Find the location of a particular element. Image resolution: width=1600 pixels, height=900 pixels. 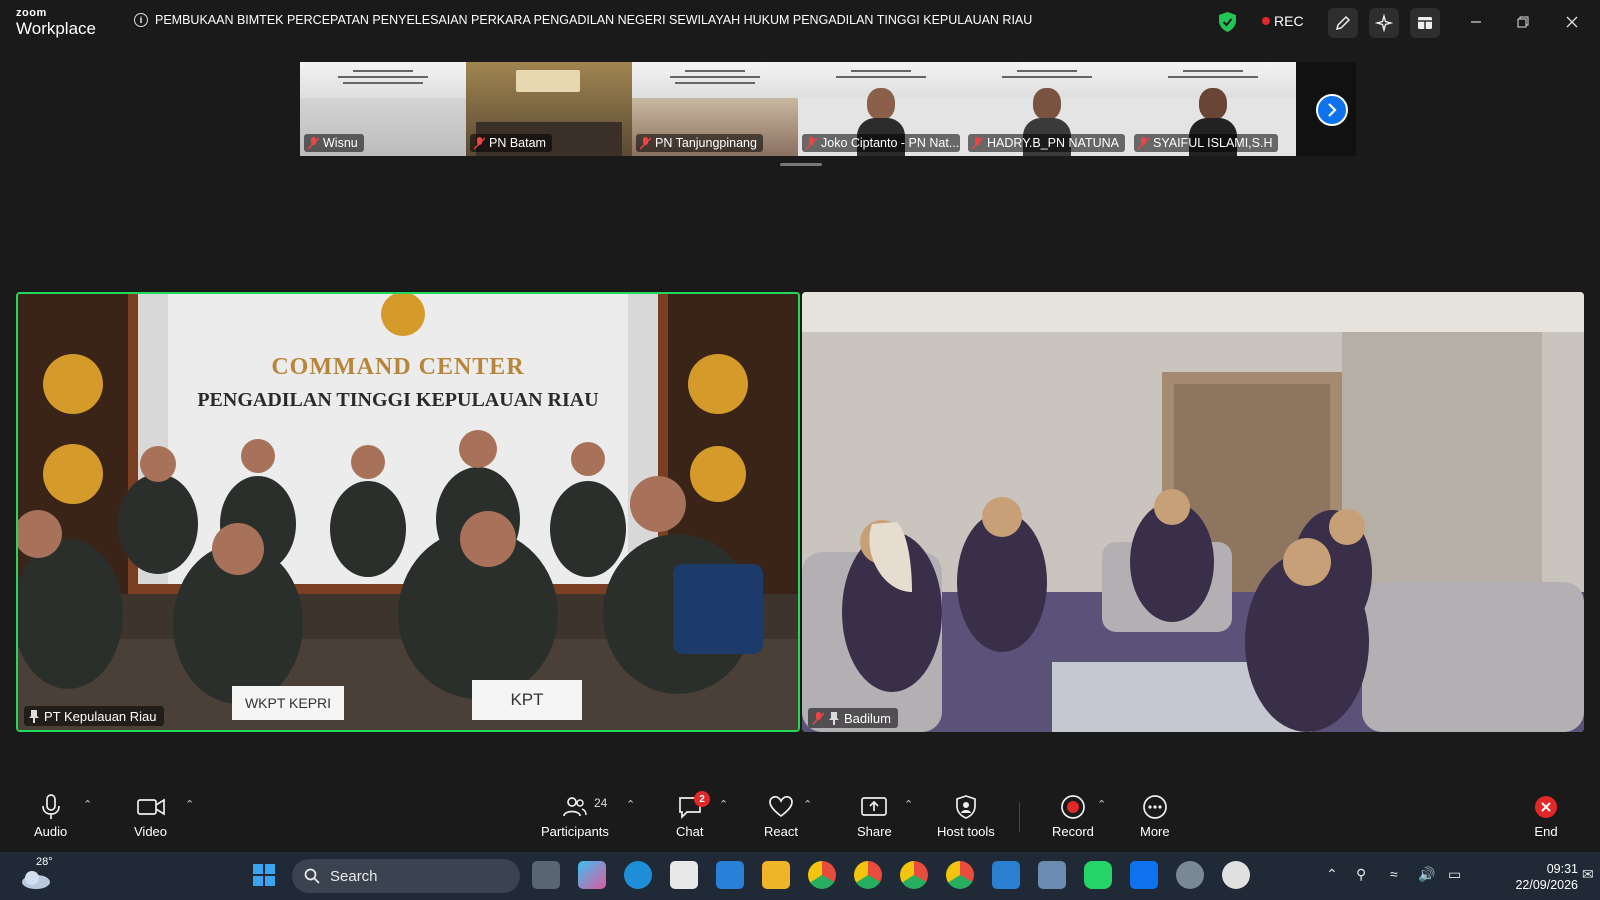

chat-label: Chat is located at coordinates (690, 831).